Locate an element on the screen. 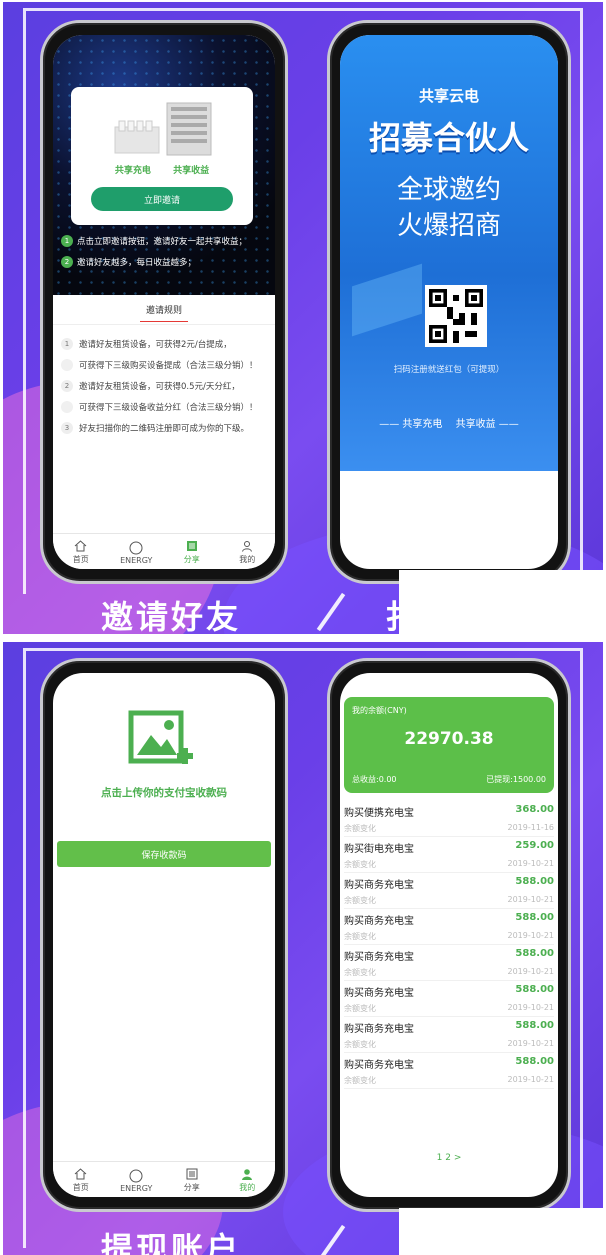  invite-card: 共享充电 共享收益 立即邀请 is located at coordinates (162, 156).